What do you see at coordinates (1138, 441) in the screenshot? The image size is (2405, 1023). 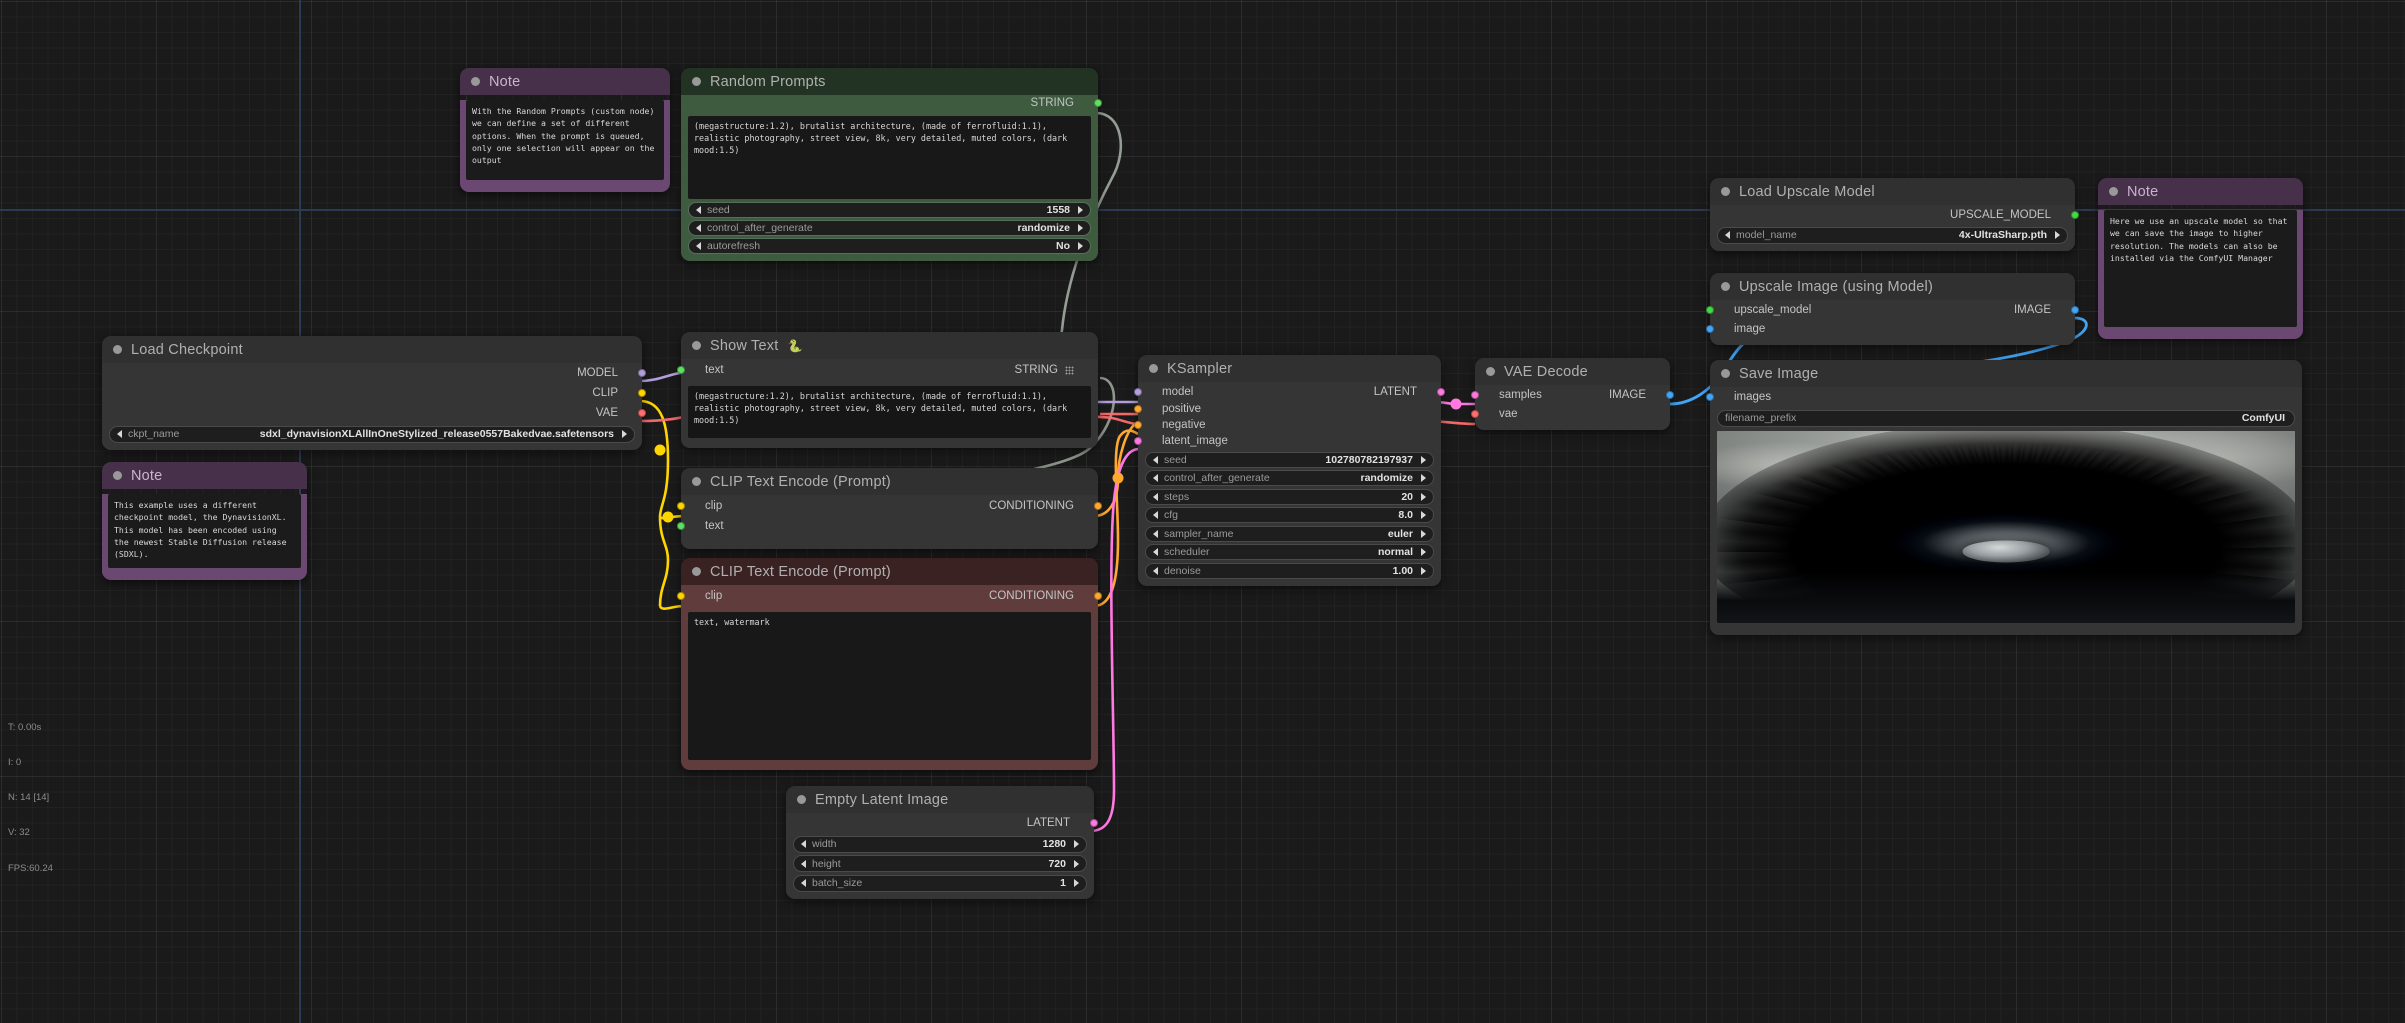 I see `socket-in-latent-image` at bounding box center [1138, 441].